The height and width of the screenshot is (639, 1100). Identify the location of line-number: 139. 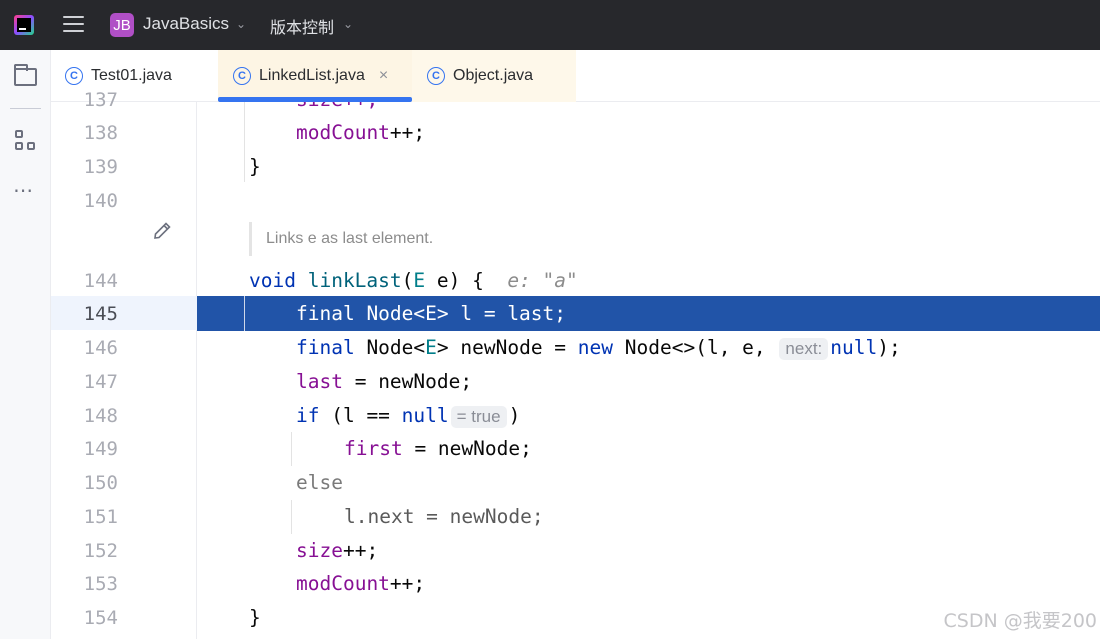
(100, 167).